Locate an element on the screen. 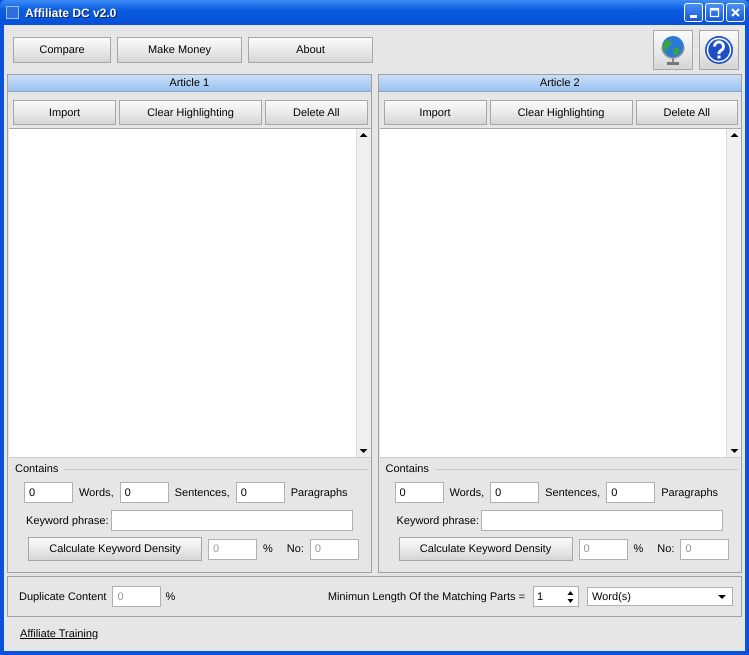 This screenshot has width=749, height=655. window-title: Affiliate DC v2.0 is located at coordinates (70, 13).